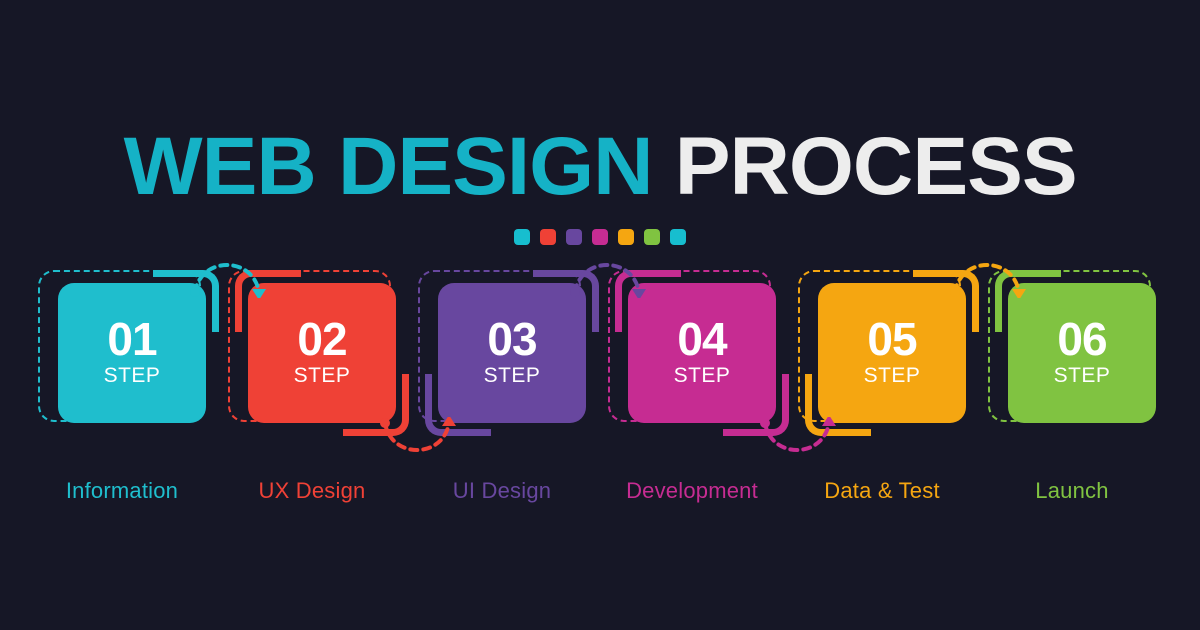 Image resolution: width=1200 pixels, height=630 pixels. What do you see at coordinates (1082, 375) in the screenshot?
I see `step-word-06: STEP` at bounding box center [1082, 375].